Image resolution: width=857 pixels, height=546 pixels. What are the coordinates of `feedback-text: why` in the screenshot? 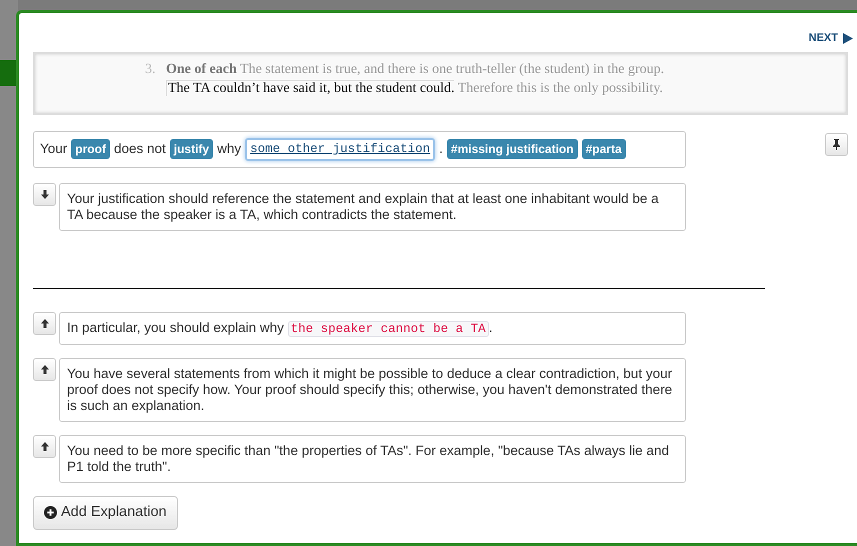 It's located at (229, 149).